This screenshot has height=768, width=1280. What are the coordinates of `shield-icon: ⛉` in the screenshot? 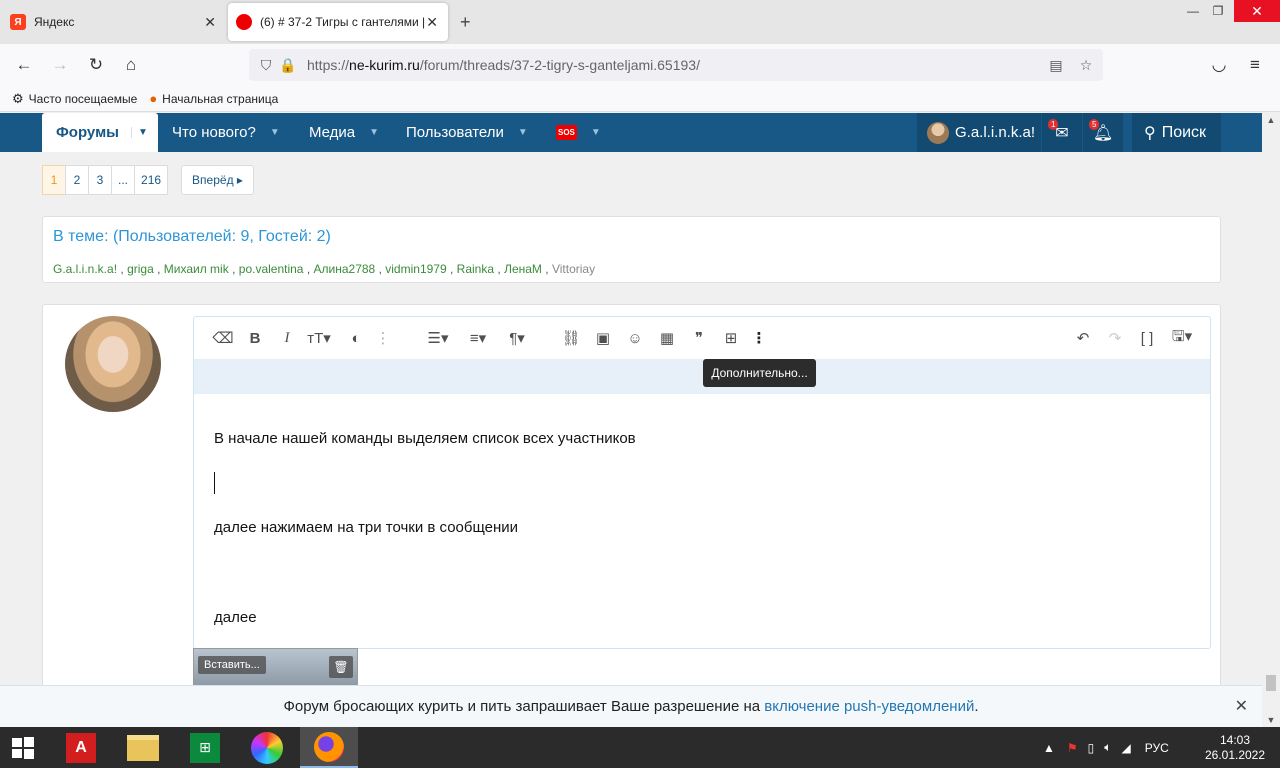 It's located at (266, 65).